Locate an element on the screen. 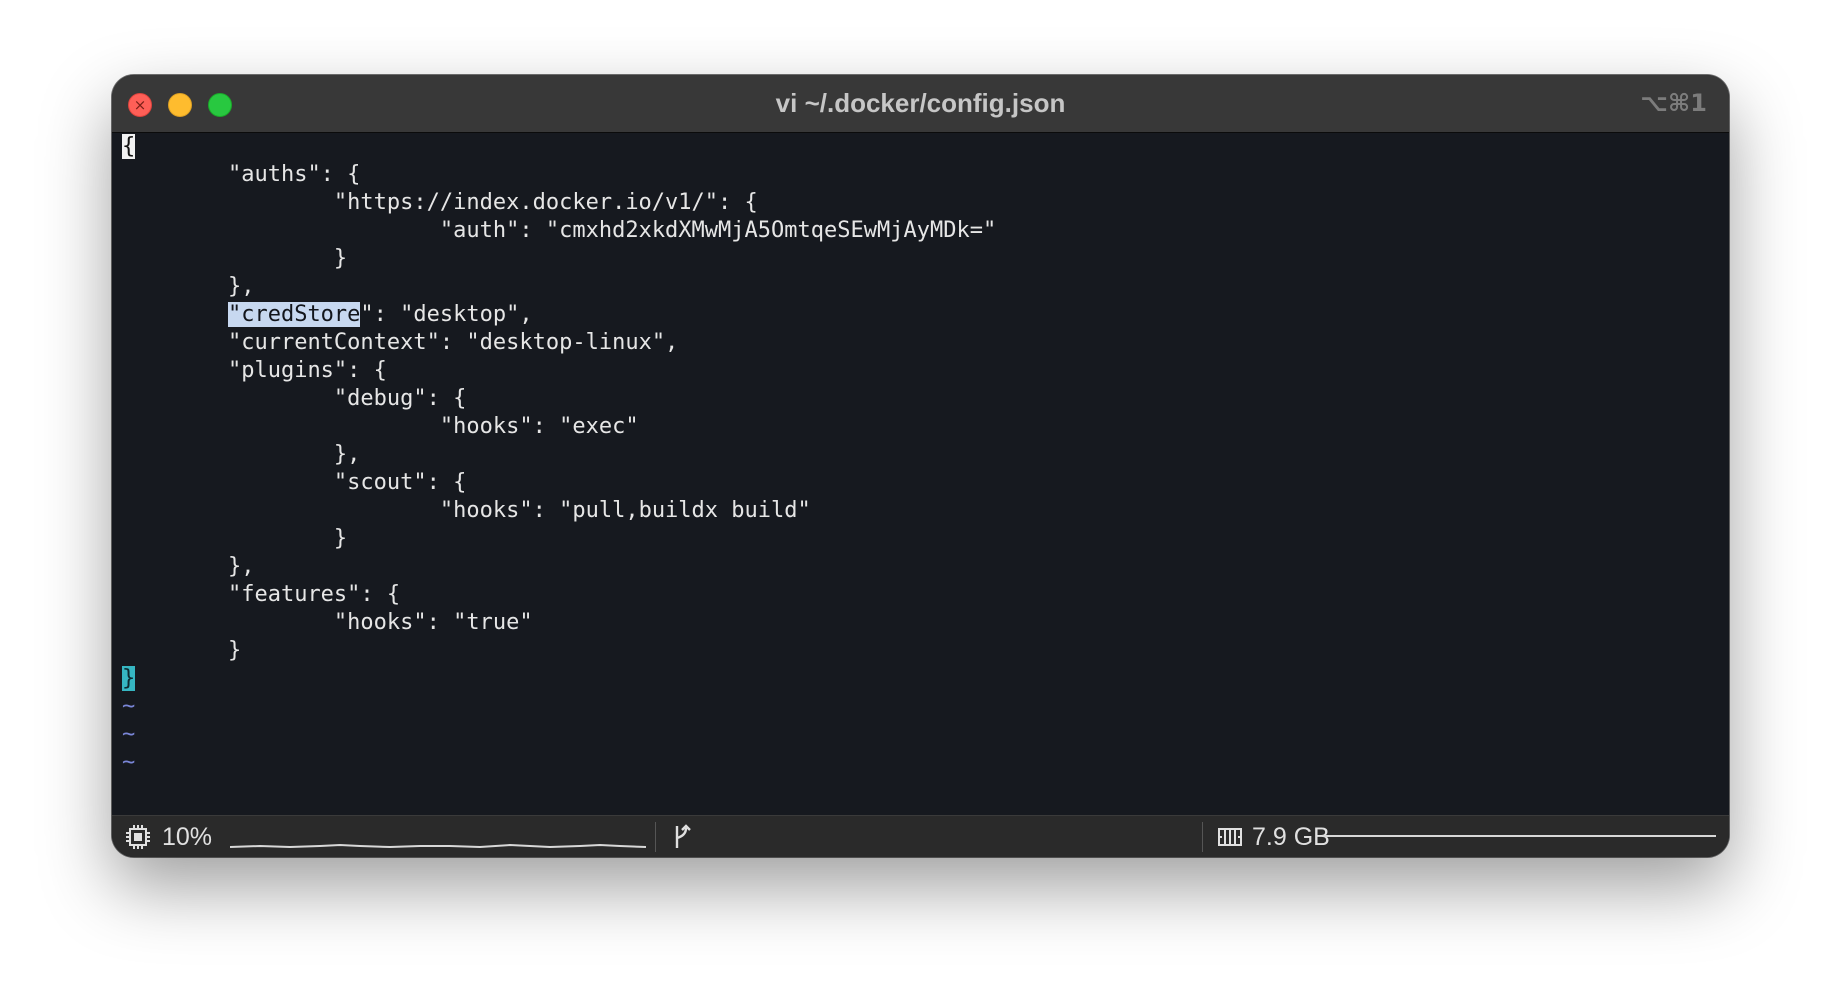  tab-shortcut-label: ⌥⌘1 is located at coordinates (1673, 103).